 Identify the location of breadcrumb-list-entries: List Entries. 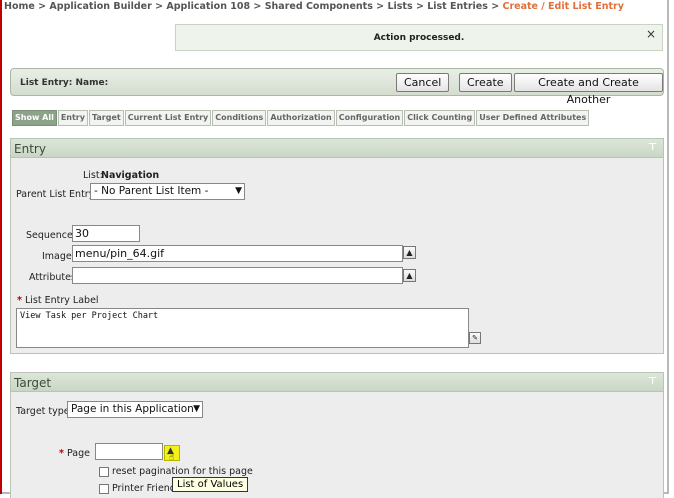
(457, 6).